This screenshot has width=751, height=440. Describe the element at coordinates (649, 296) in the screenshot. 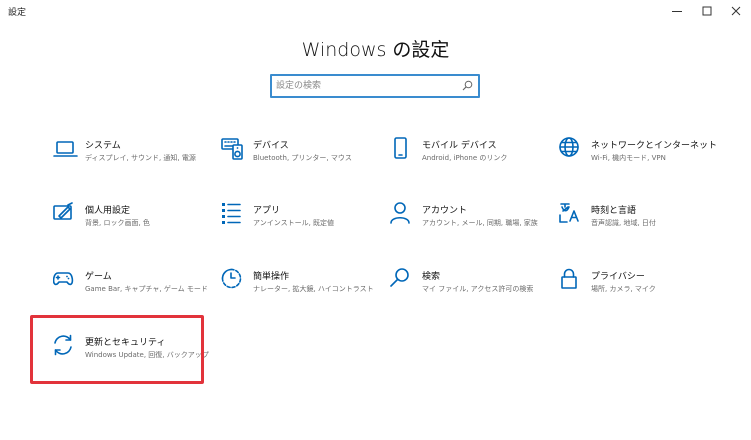

I see `tile-privacy: プライバシー 場所, カメラ, マイク` at that location.